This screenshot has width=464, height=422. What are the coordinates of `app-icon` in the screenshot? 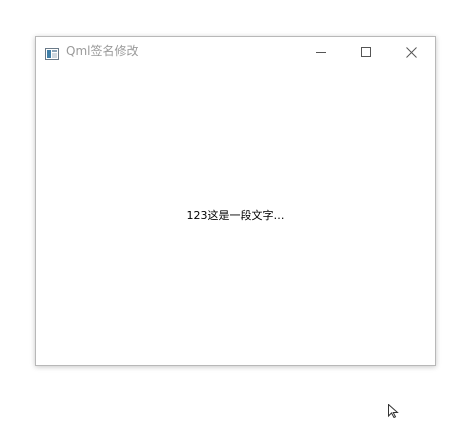 It's located at (52, 52).